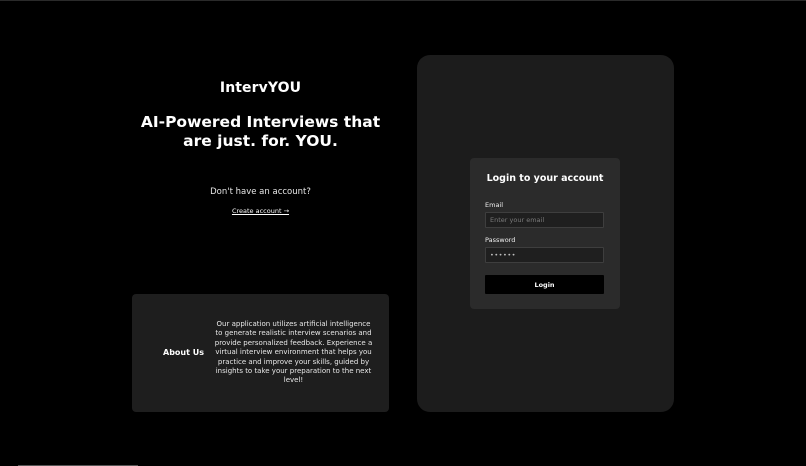 The width and height of the screenshot is (806, 466). Describe the element at coordinates (183, 352) in the screenshot. I see `about-title: About Us` at that location.